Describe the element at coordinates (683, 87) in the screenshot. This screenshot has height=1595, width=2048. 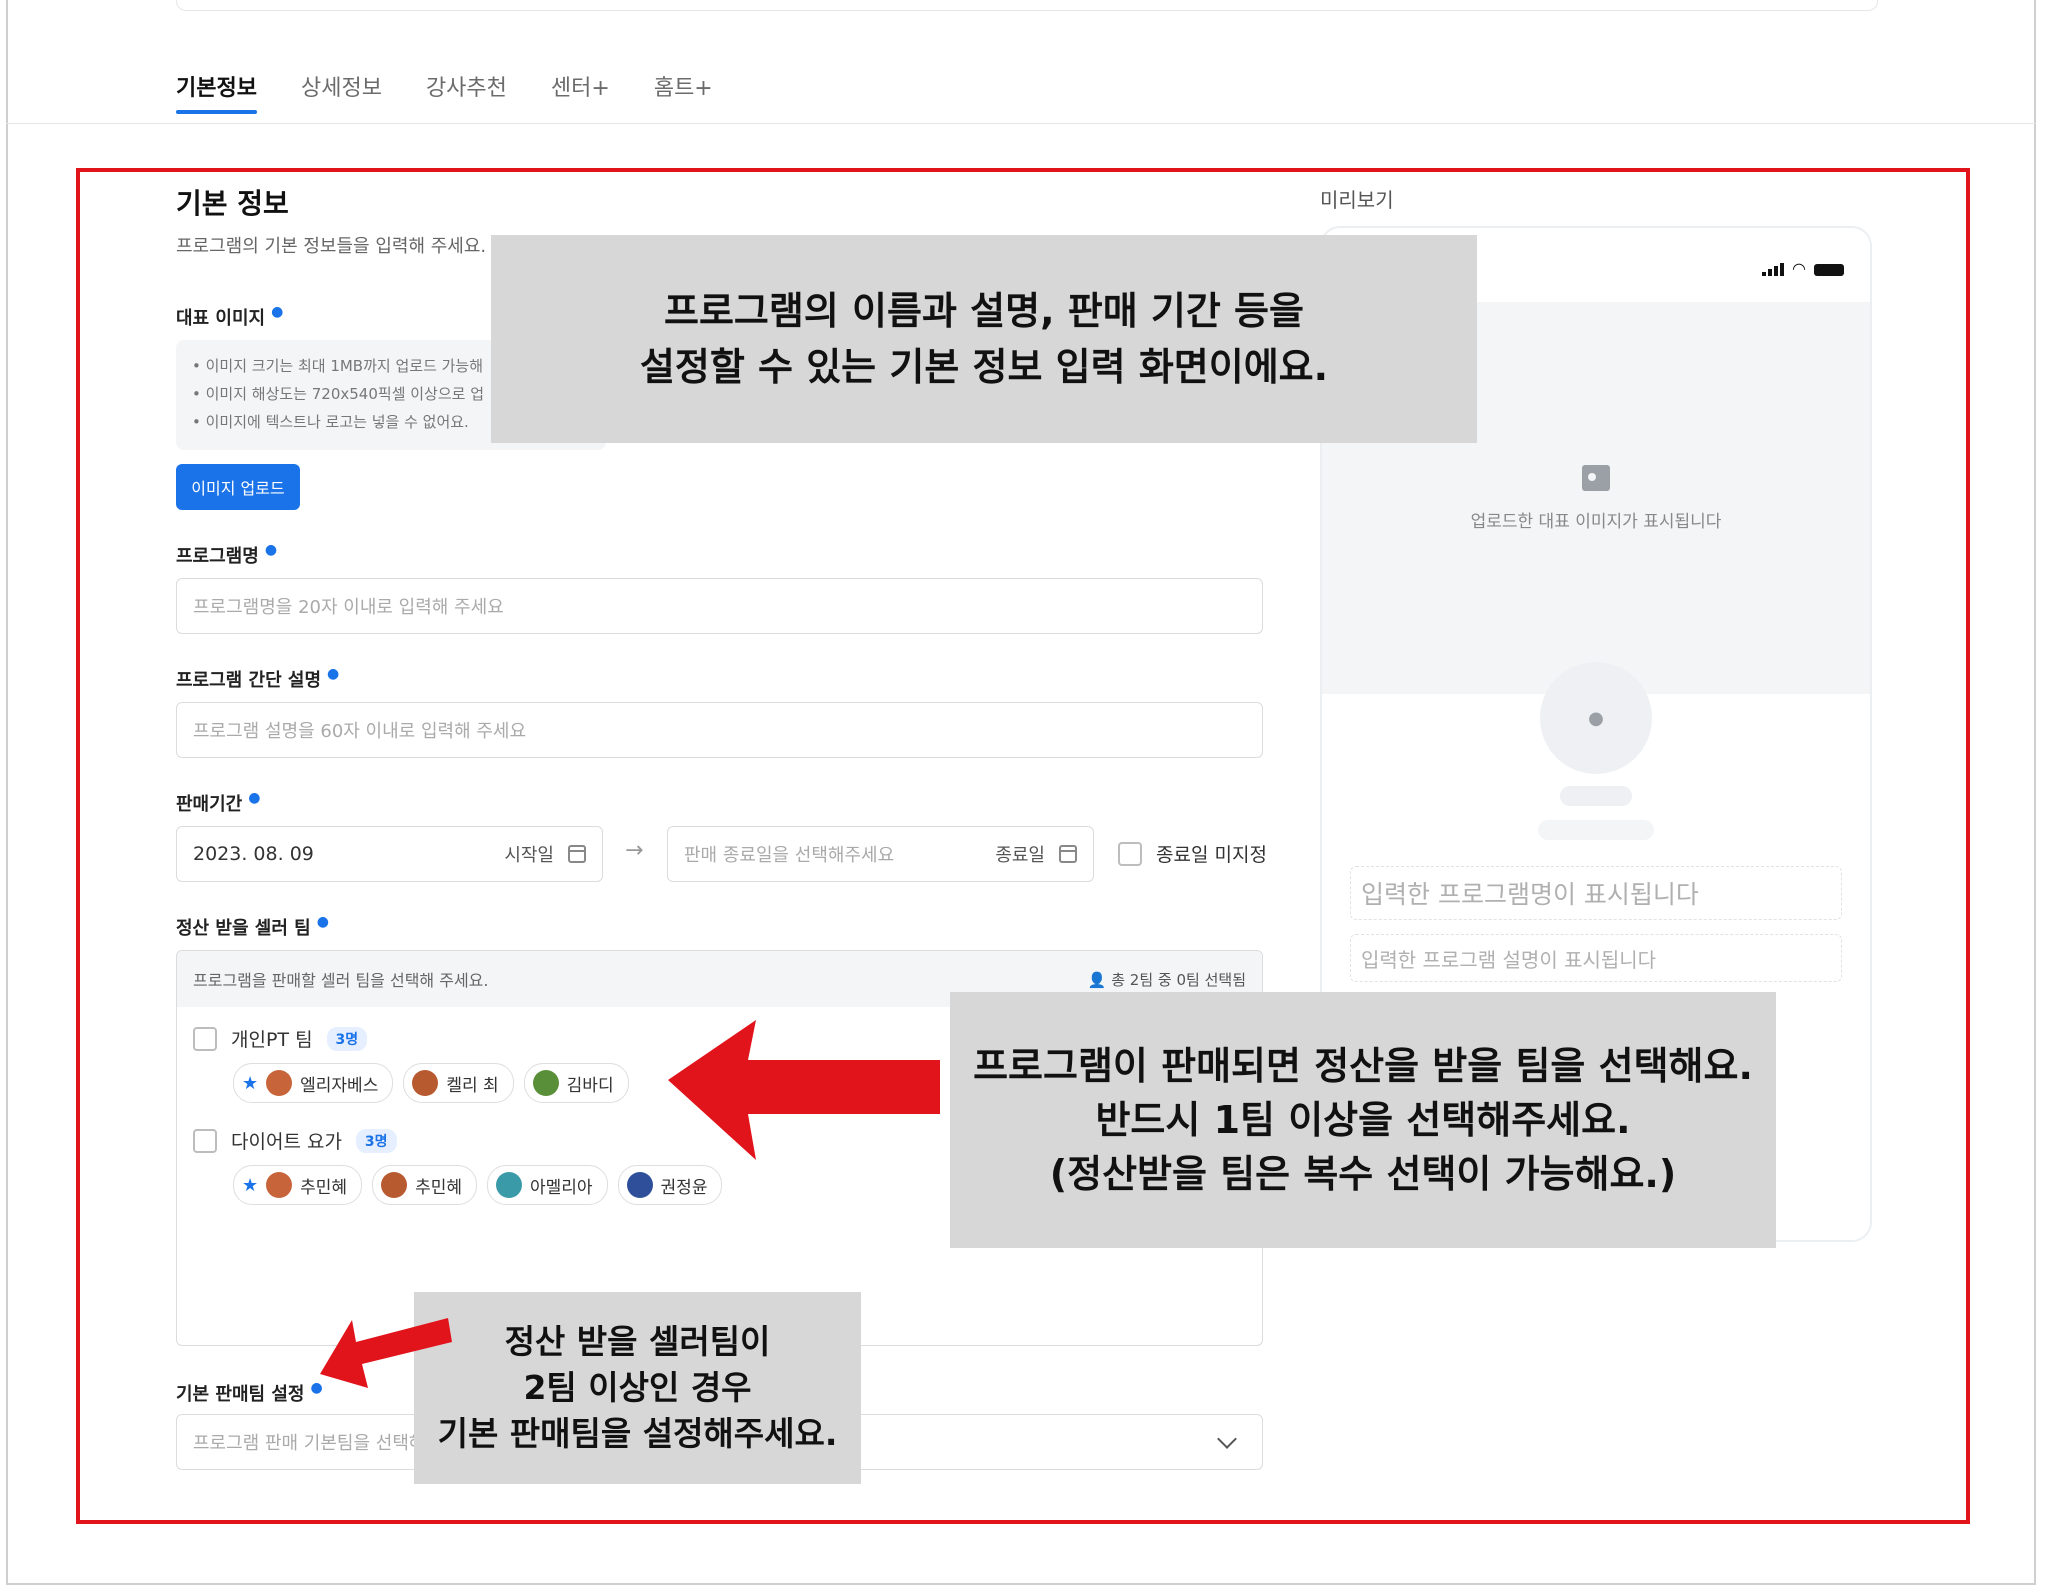
I see `tab-home-training-plus: 홈트+` at that location.